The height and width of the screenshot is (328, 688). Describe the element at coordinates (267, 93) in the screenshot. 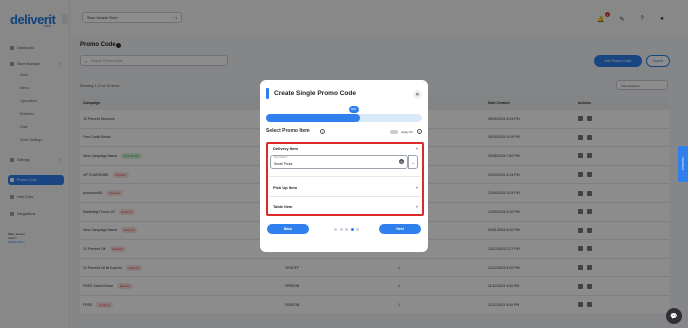

I see `title-accent-bar` at that location.